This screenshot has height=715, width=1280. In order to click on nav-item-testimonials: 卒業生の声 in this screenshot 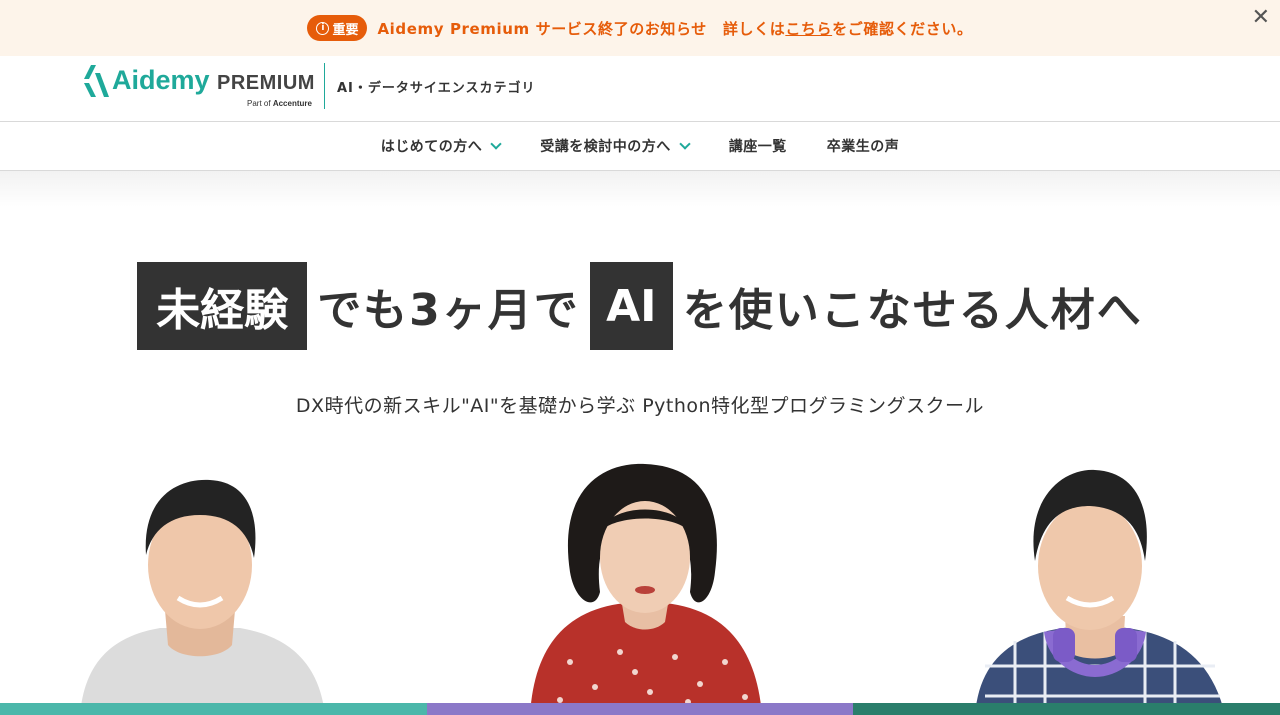, I will do `click(863, 146)`.